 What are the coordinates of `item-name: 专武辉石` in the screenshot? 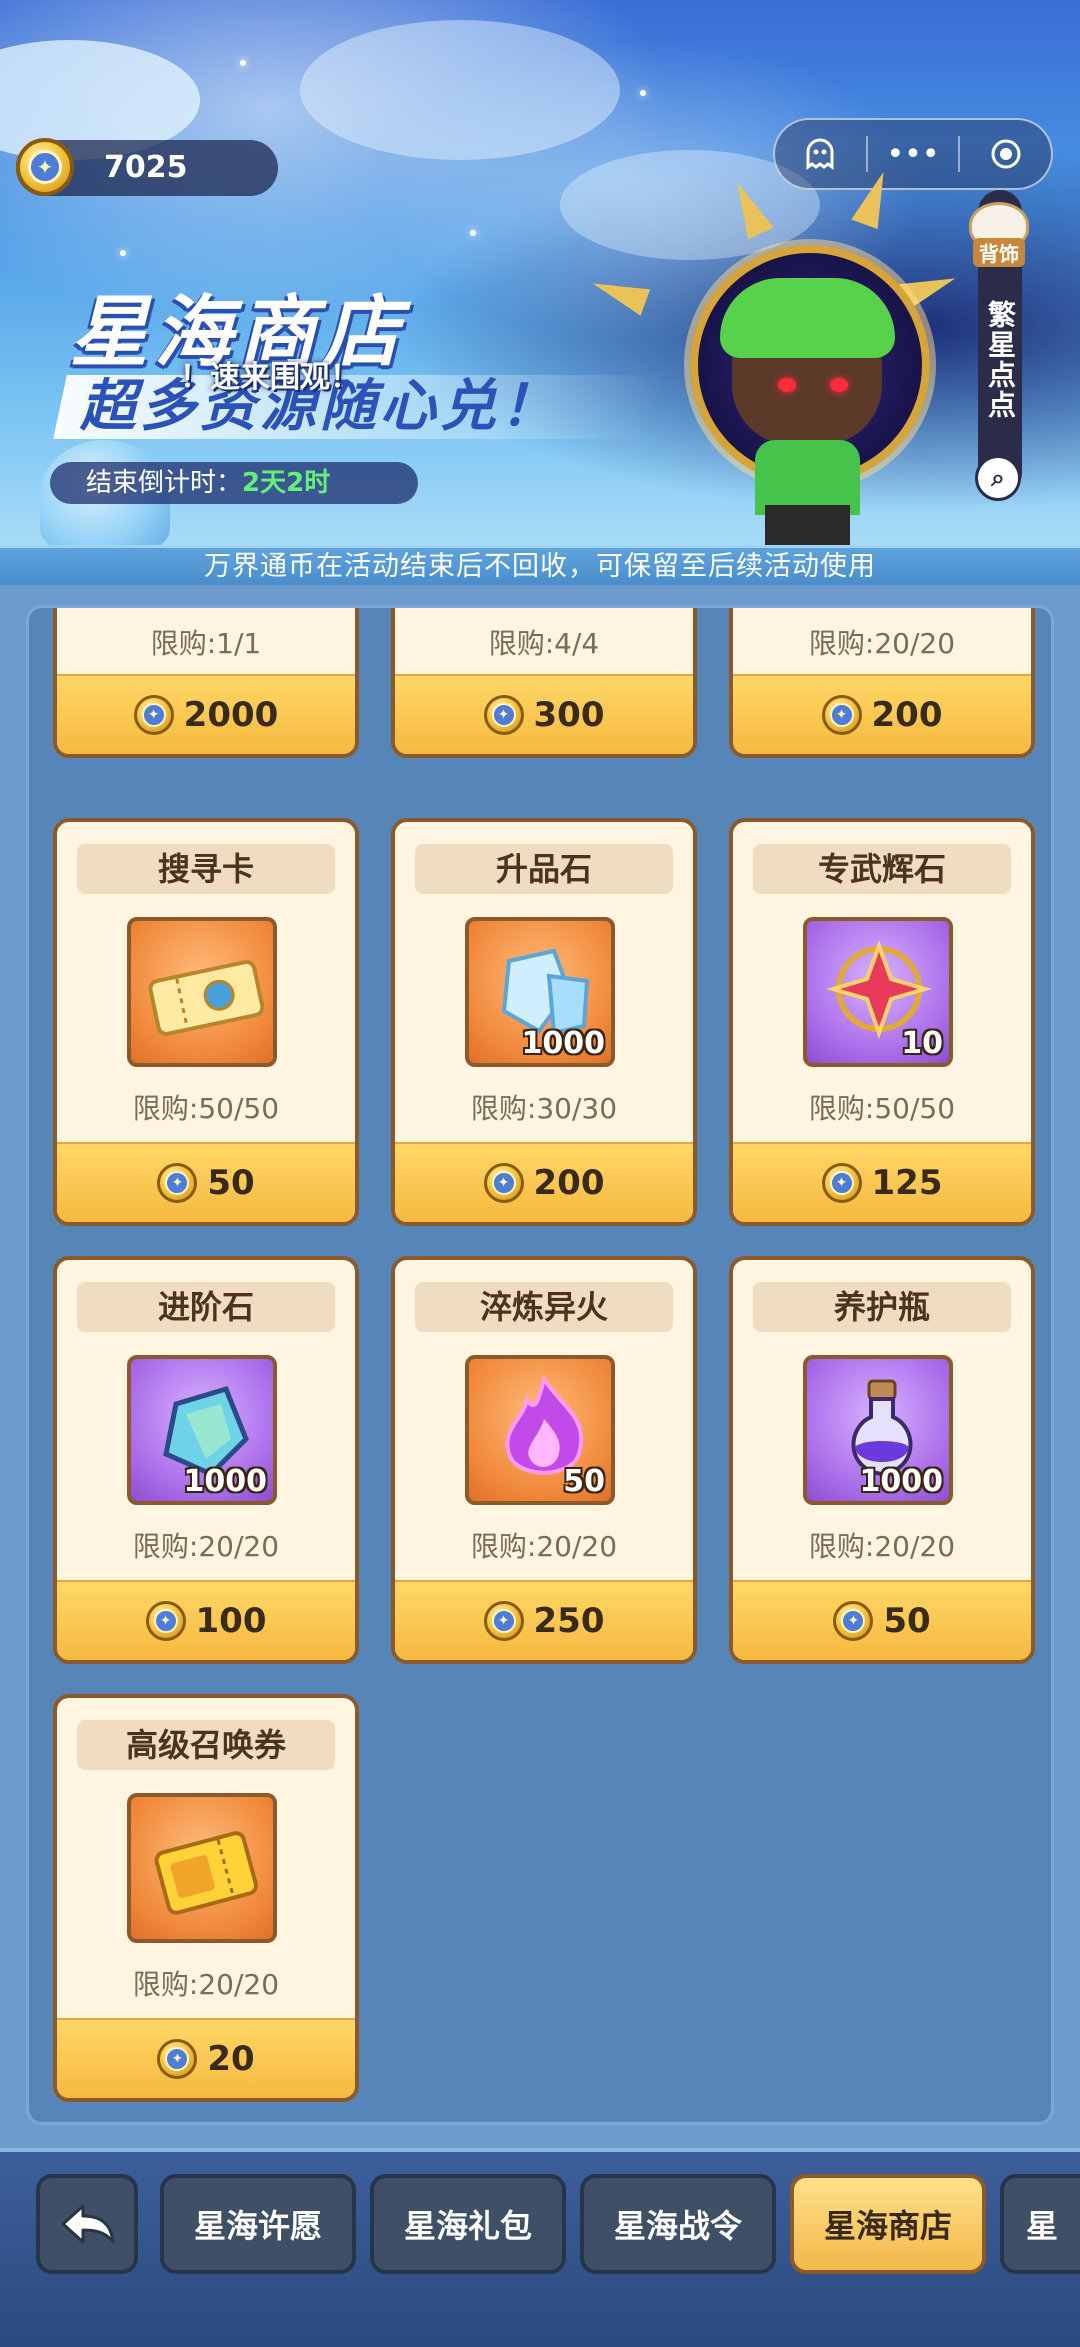 It's located at (882, 869).